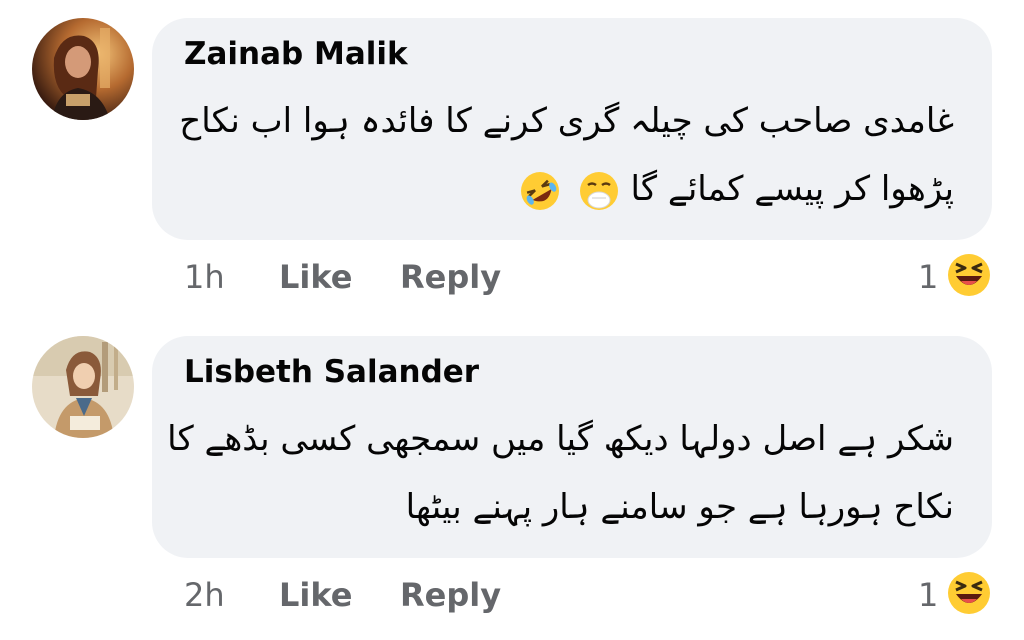 The image size is (1024, 640). I want to click on comment-author: Zainab Malik, so click(296, 54).